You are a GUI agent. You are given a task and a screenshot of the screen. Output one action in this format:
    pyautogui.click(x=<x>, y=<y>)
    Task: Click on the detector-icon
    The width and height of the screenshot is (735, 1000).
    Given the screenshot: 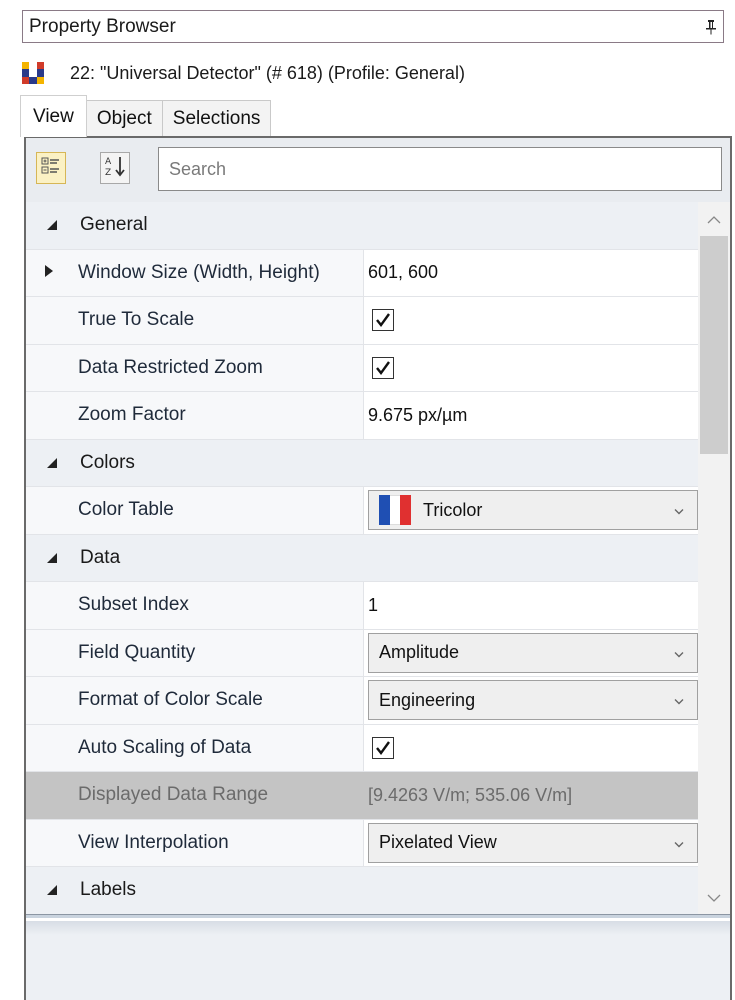 What is the action you would take?
    pyautogui.click(x=33, y=73)
    